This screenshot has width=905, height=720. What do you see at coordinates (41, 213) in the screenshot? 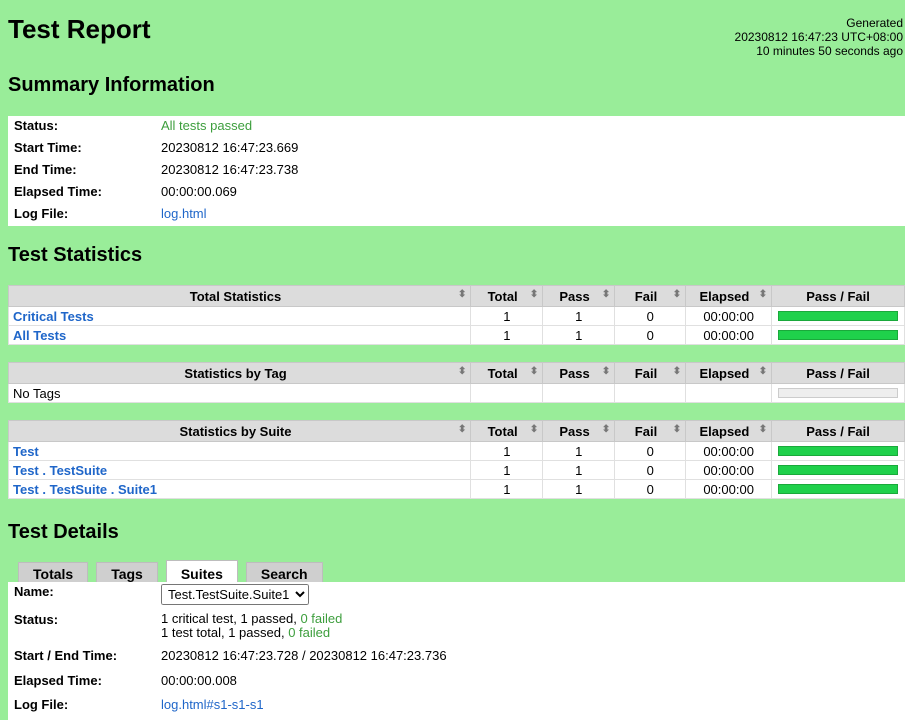
I see `summary-label: Log File:` at bounding box center [41, 213].